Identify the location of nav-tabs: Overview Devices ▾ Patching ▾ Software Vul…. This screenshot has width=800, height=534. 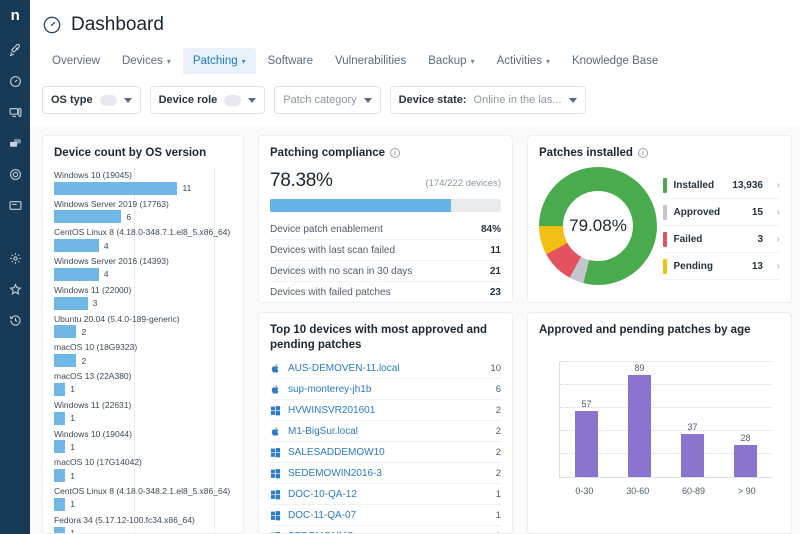
(415, 58).